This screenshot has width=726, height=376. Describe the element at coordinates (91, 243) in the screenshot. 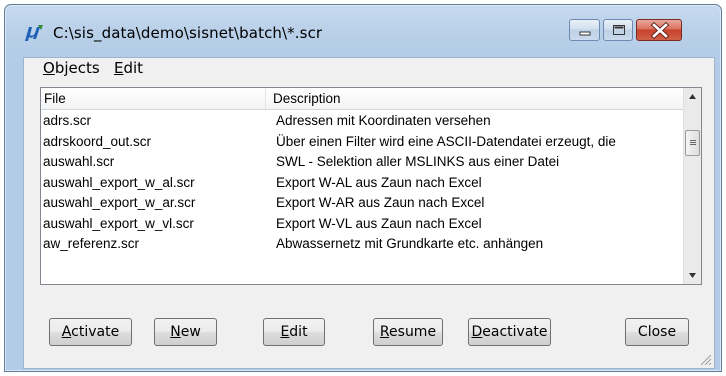

I see `row-file: aw_referenz.scr` at that location.